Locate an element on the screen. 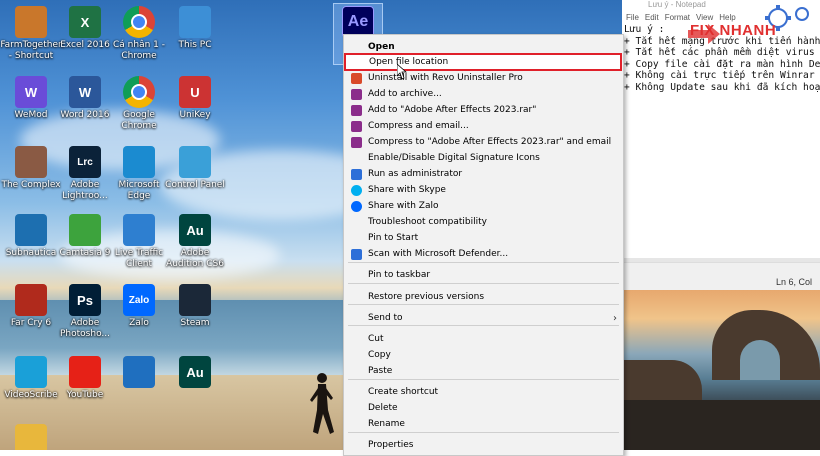  menu-item-copy: Copy is located at coordinates (483, 355).